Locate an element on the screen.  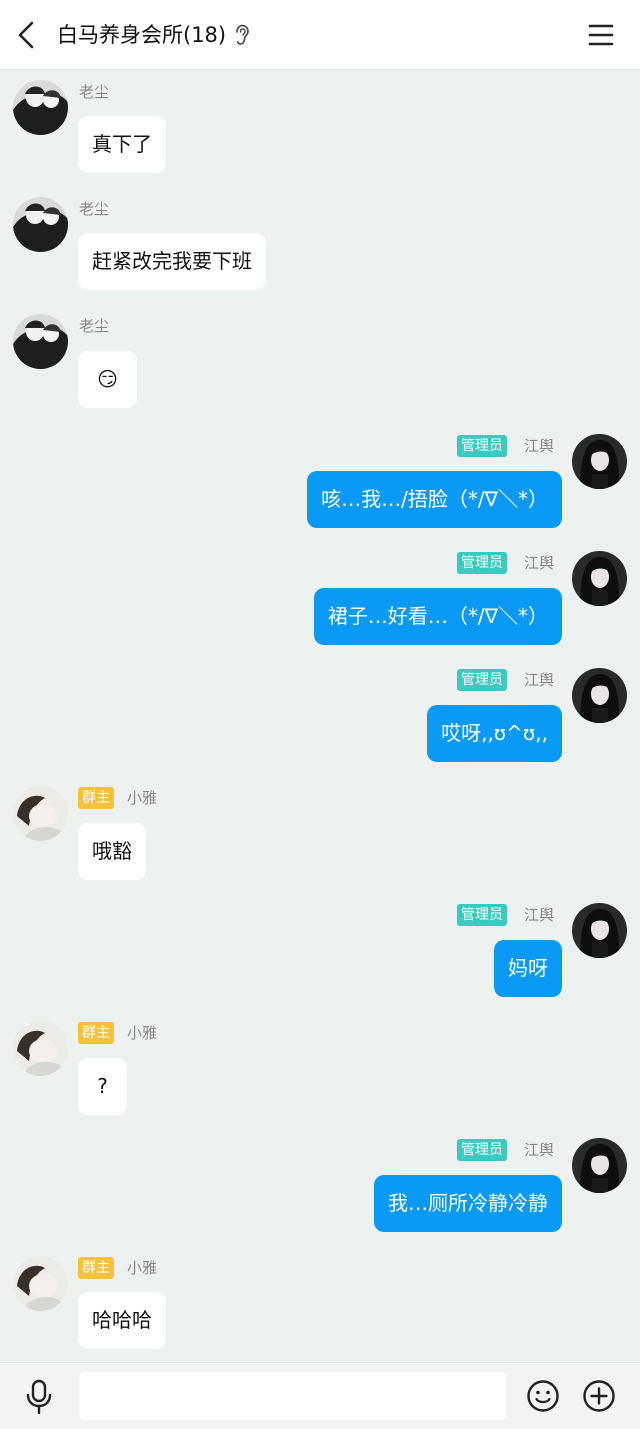
emoji-button is located at coordinates (543, 1396).